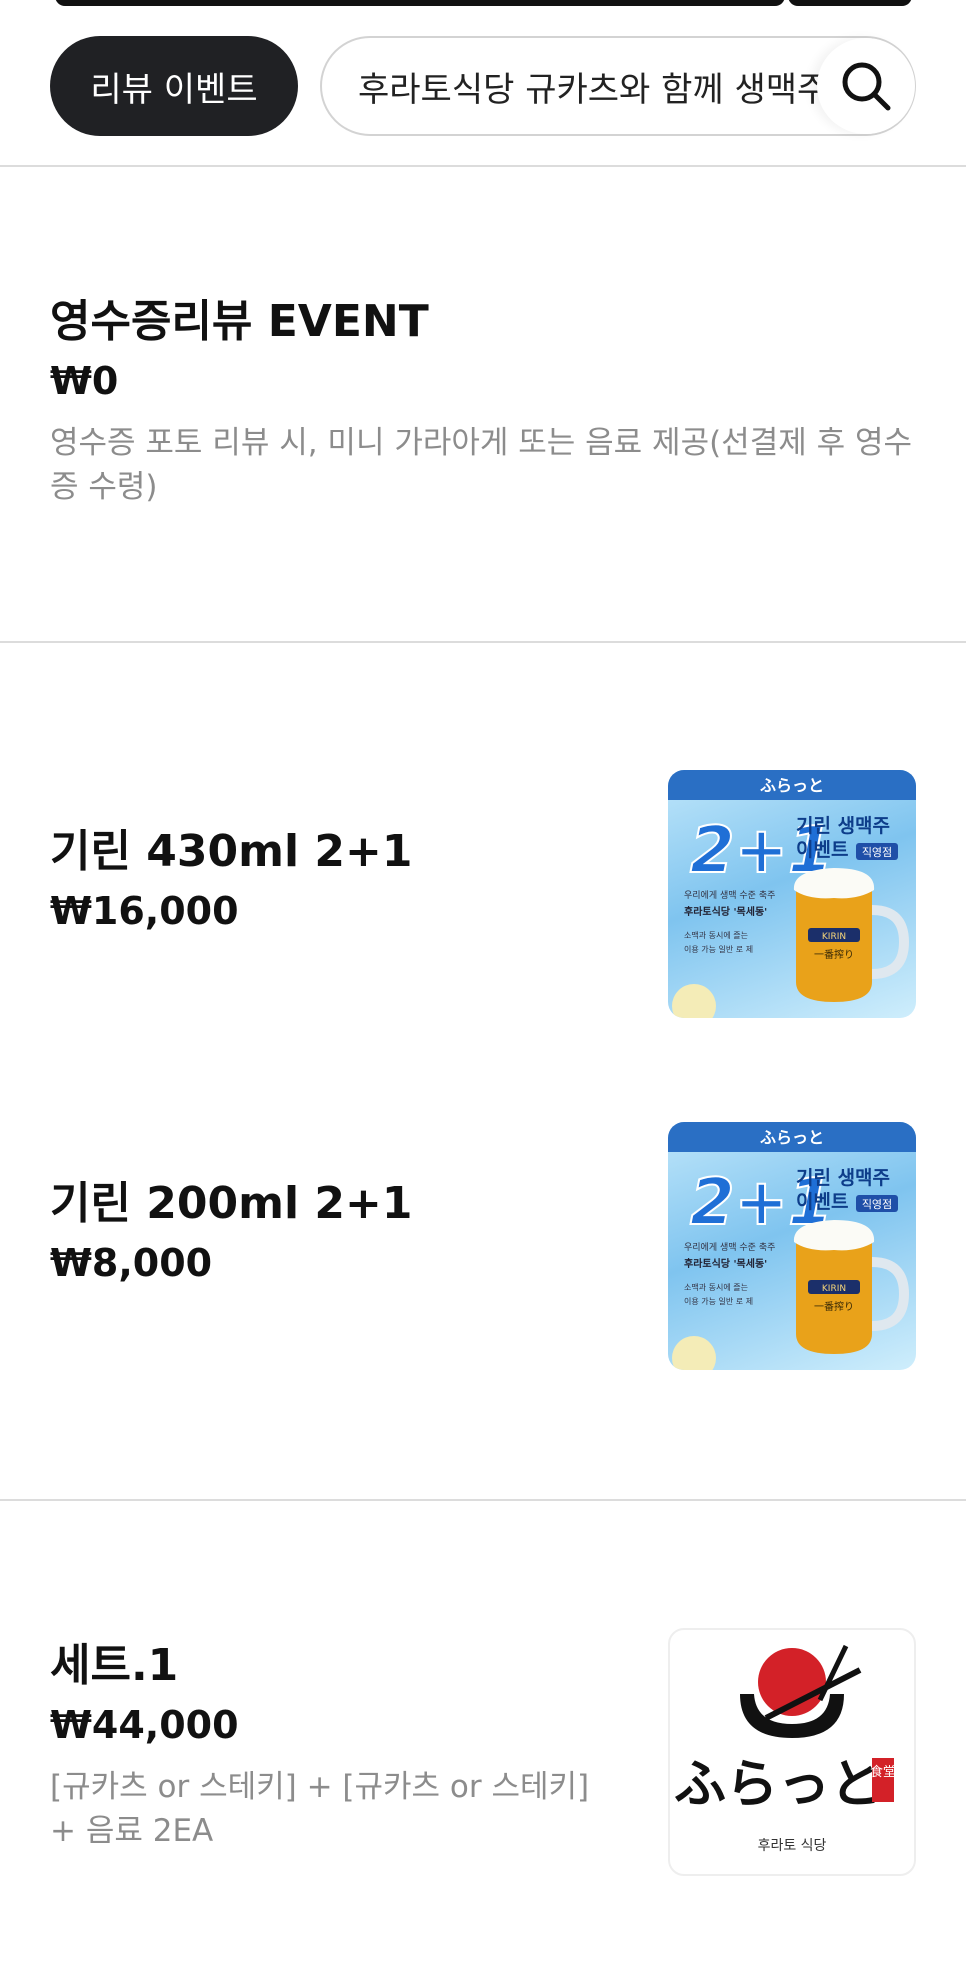 This screenshot has height=1970, width=966. I want to click on top-bar-right, so click(850, 3).